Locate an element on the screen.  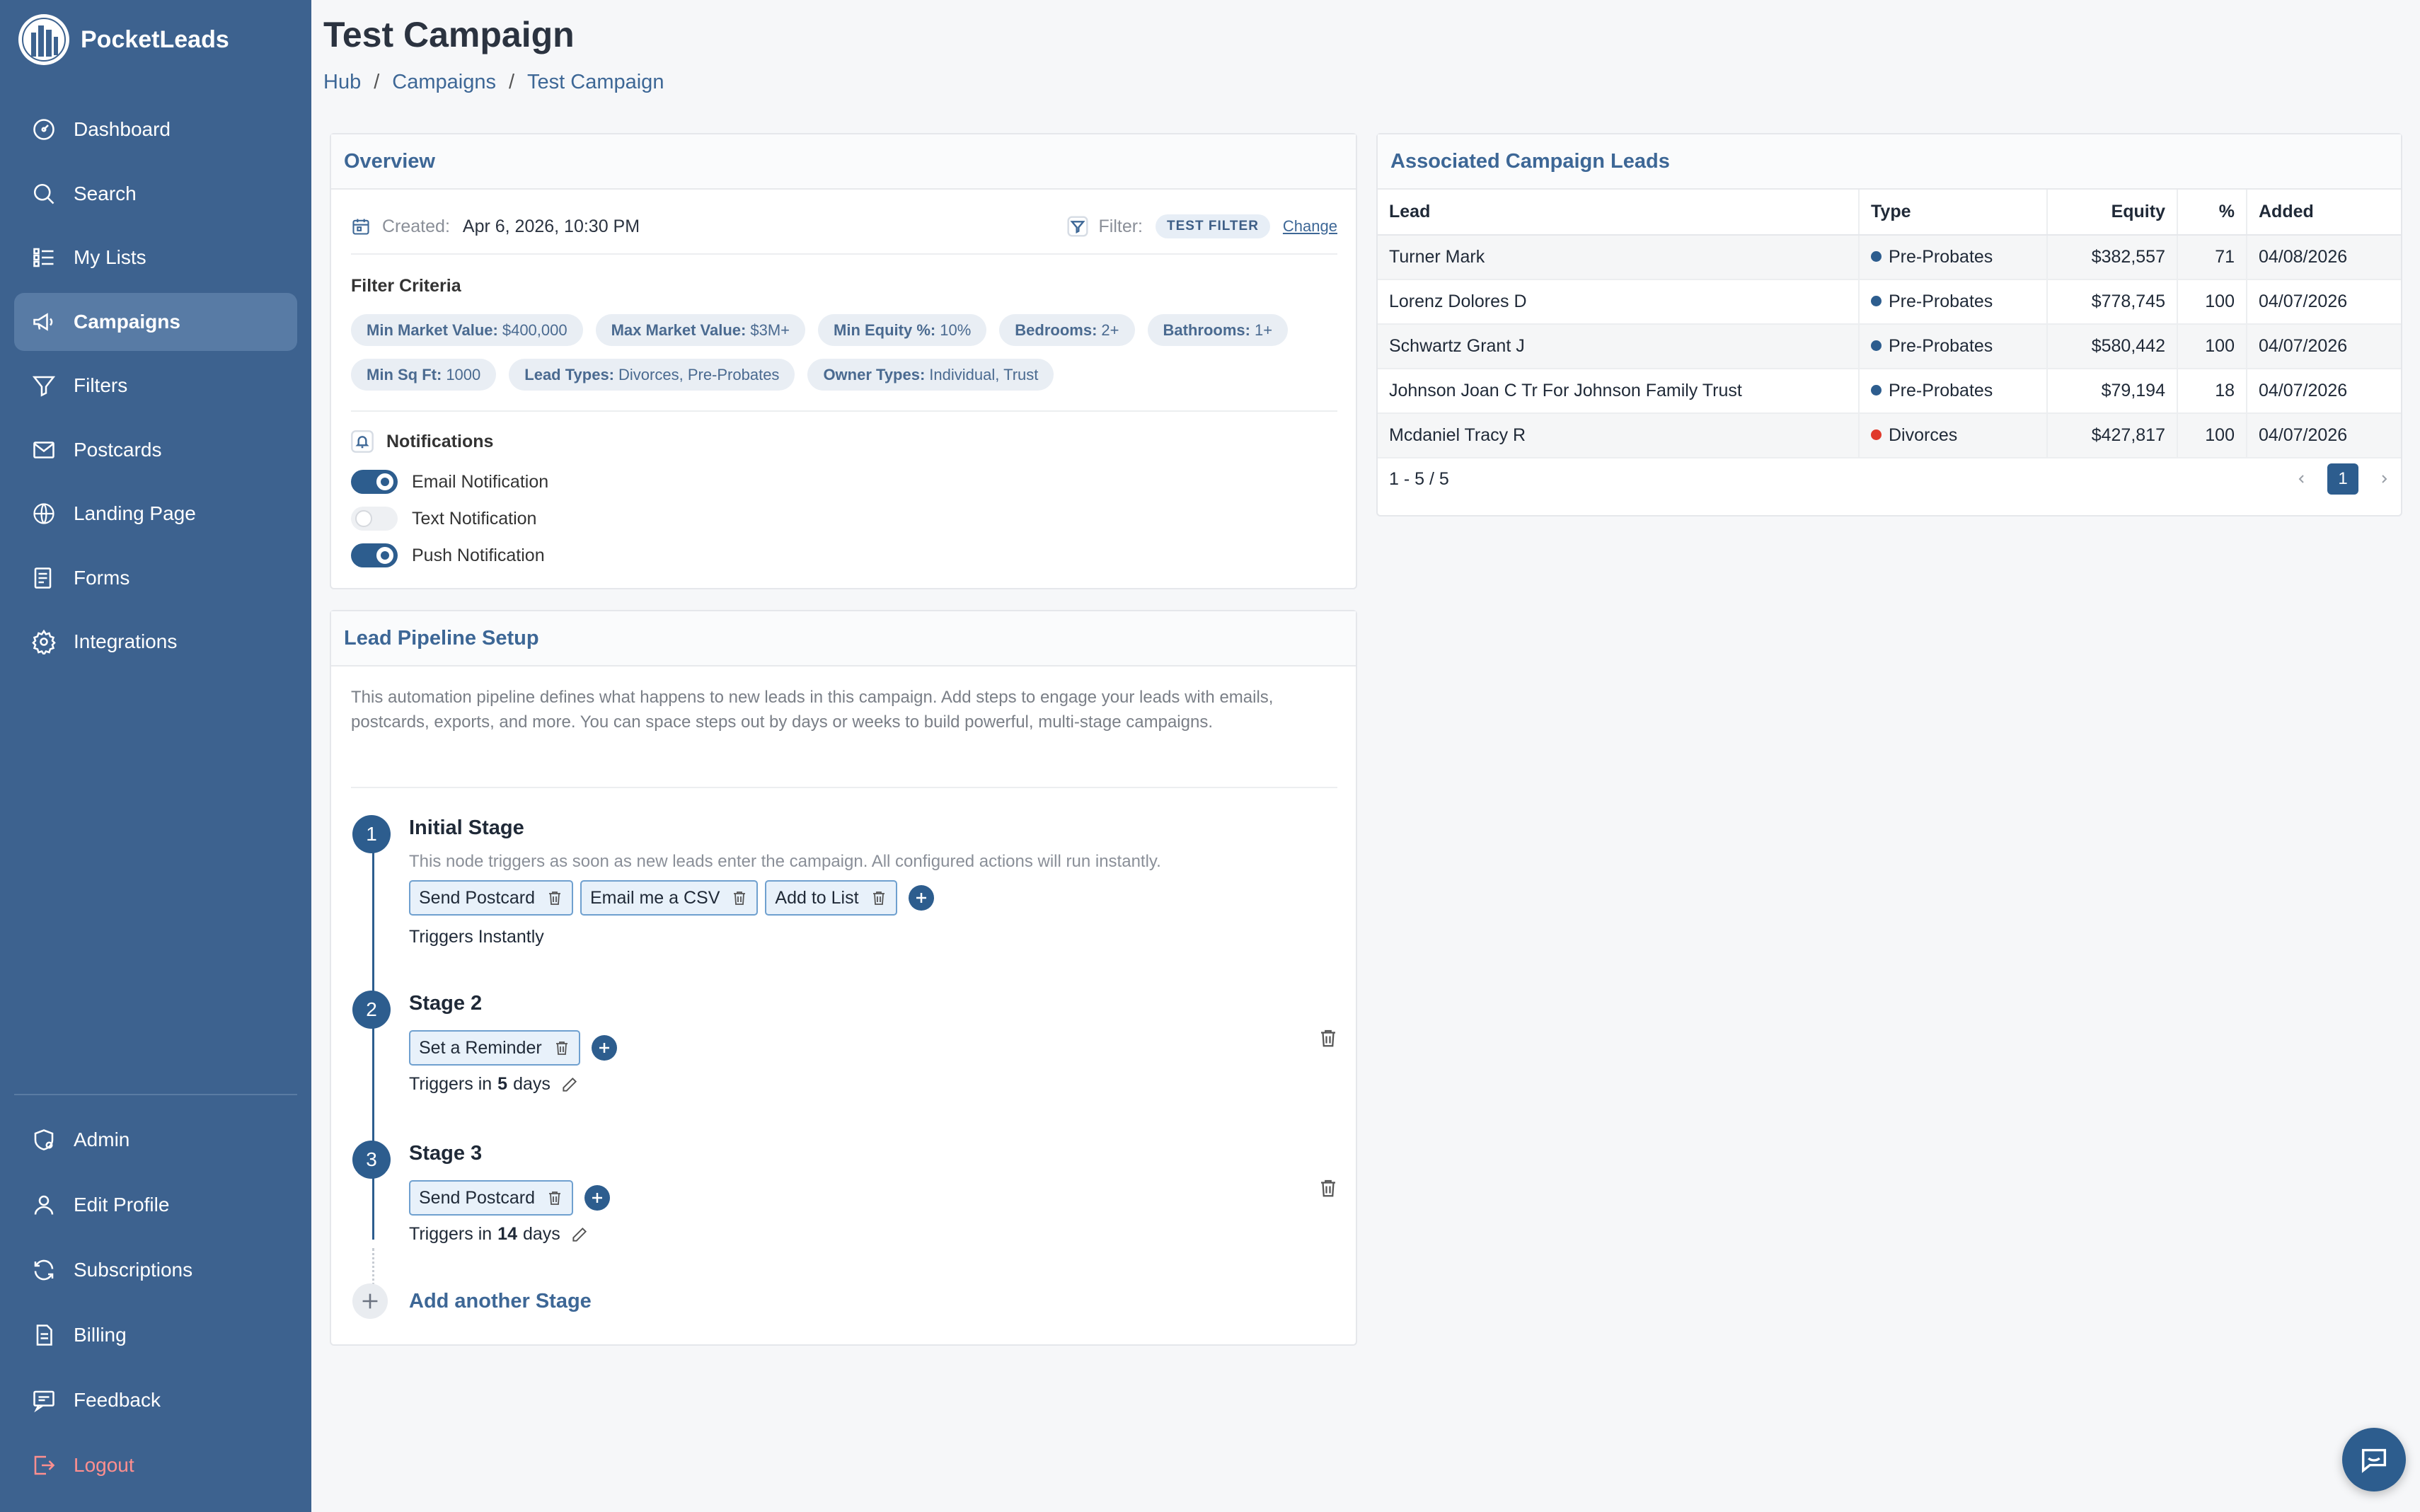
nav-item-logout: Logout is located at coordinates (155, 1465).